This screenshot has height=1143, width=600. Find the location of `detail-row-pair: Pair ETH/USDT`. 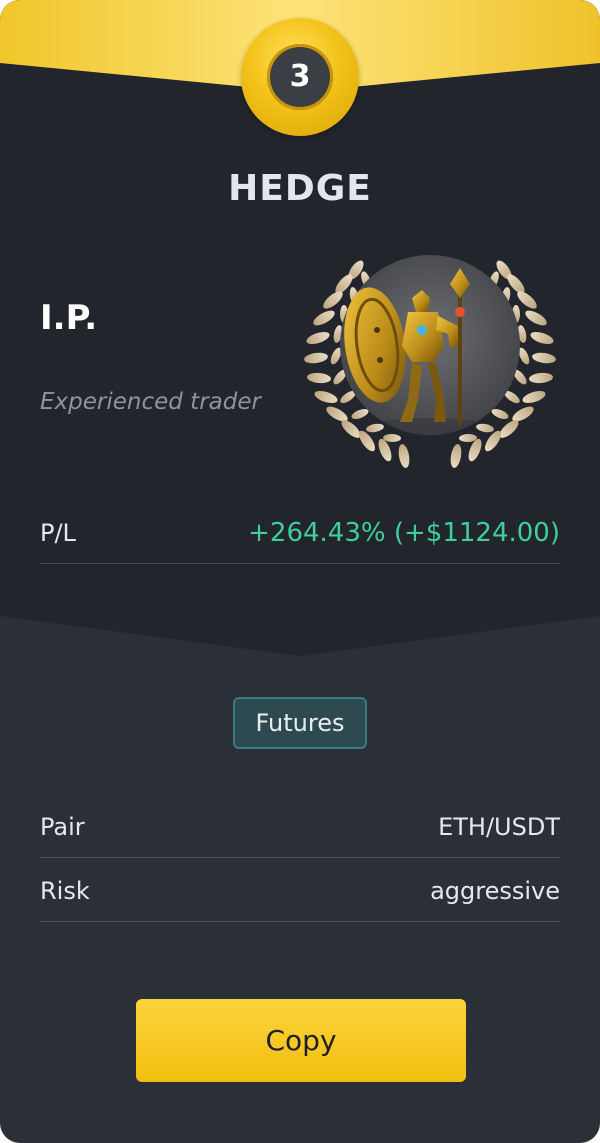

detail-row-pair: Pair ETH/USDT is located at coordinates (300, 827).